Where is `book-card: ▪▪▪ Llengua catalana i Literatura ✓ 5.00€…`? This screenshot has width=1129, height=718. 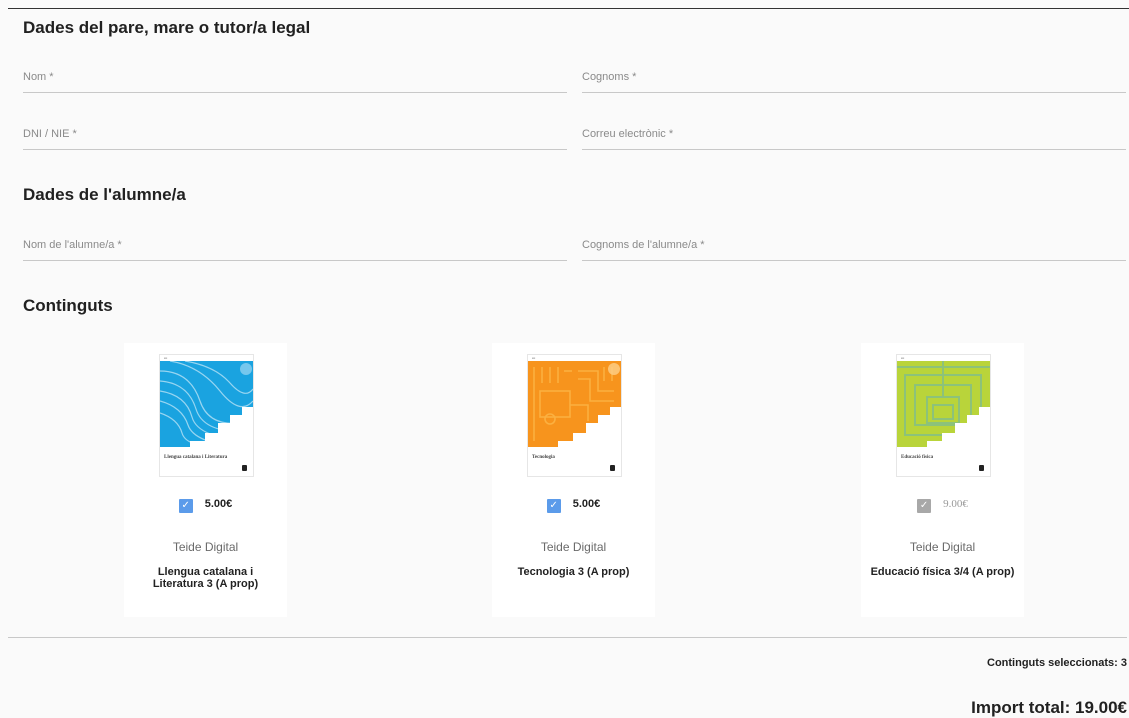
book-card: ▪▪▪ Llengua catalana i Literatura ✓ 5.00€… is located at coordinates (205, 480).